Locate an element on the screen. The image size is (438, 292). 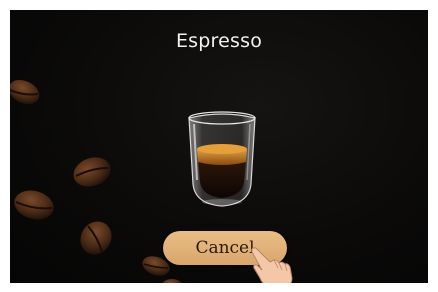
pointing-hand-icon is located at coordinates (272, 265).